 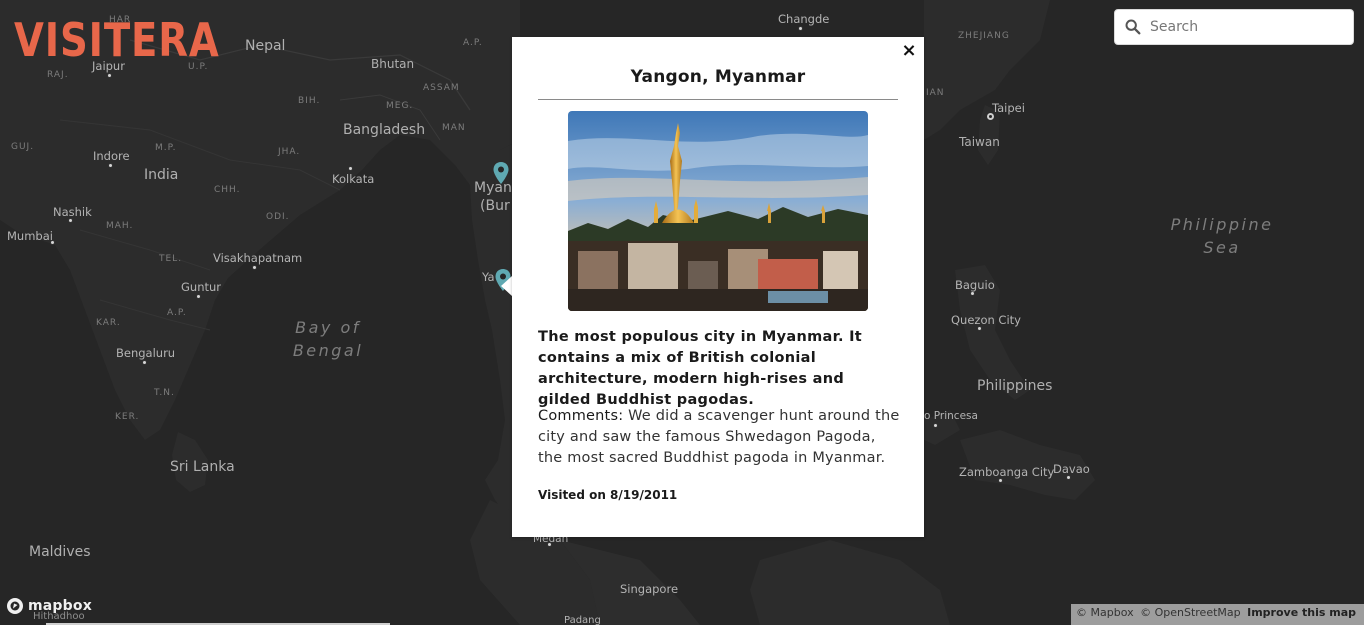 I want to click on country-label: Philippines, so click(x=1015, y=386).